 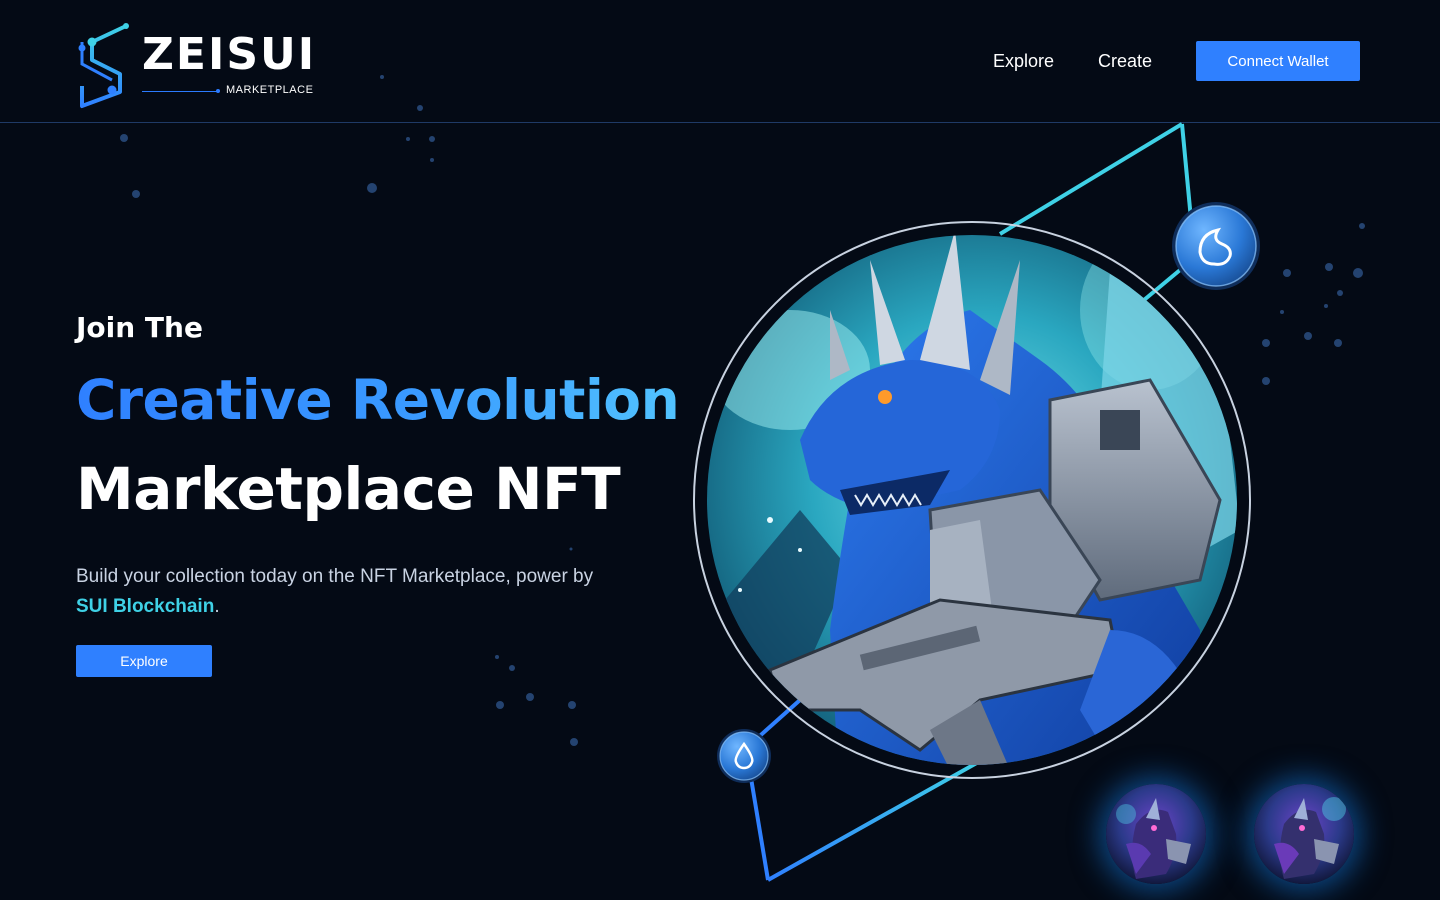 What do you see at coordinates (1176, 61) in the screenshot?
I see `main-nav: Explore Create Connect Wallet` at bounding box center [1176, 61].